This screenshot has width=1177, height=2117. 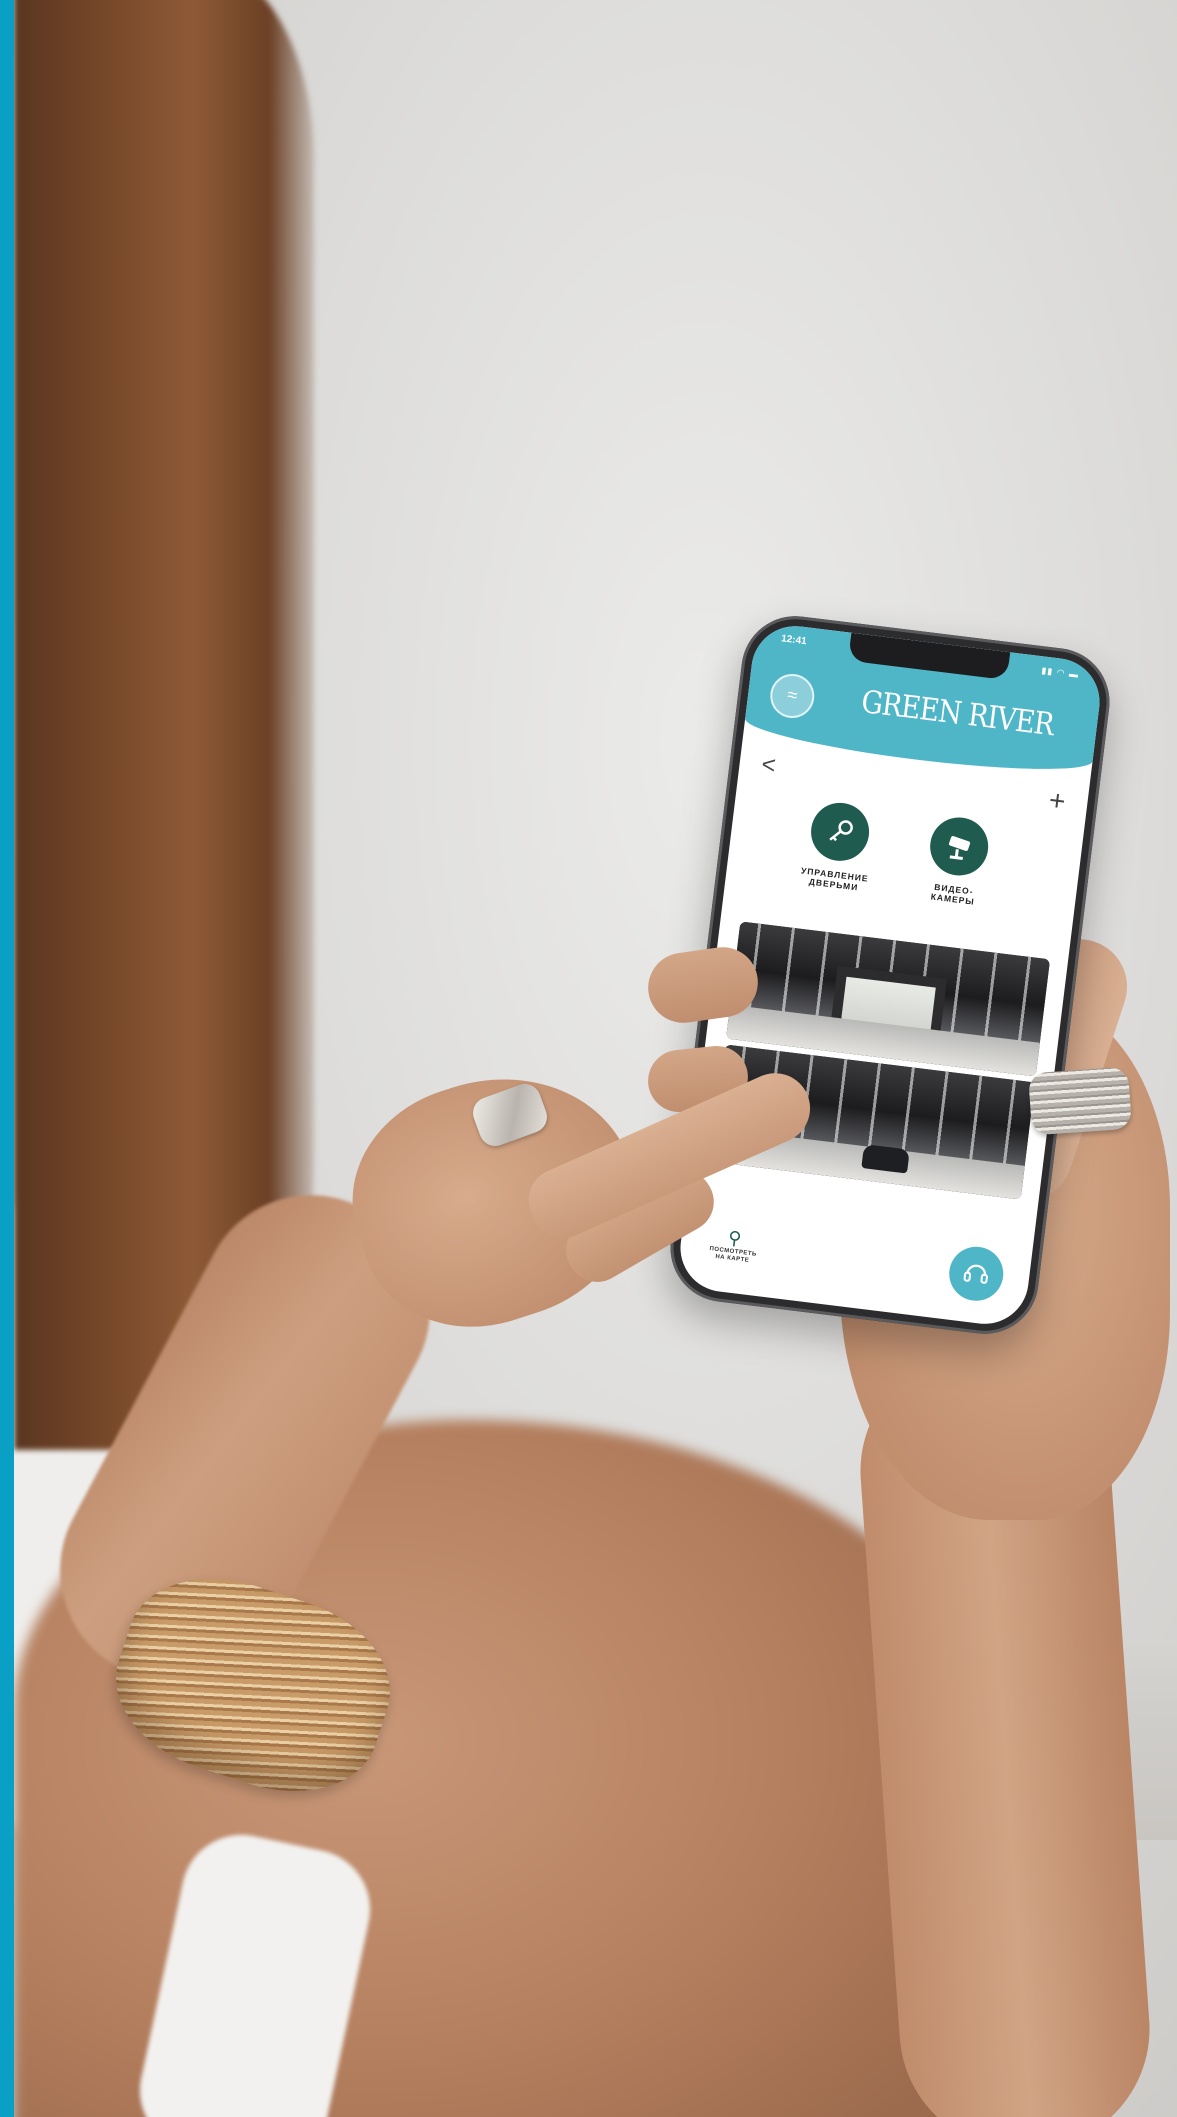 I want to click on camera-icon, so click(x=959, y=846).